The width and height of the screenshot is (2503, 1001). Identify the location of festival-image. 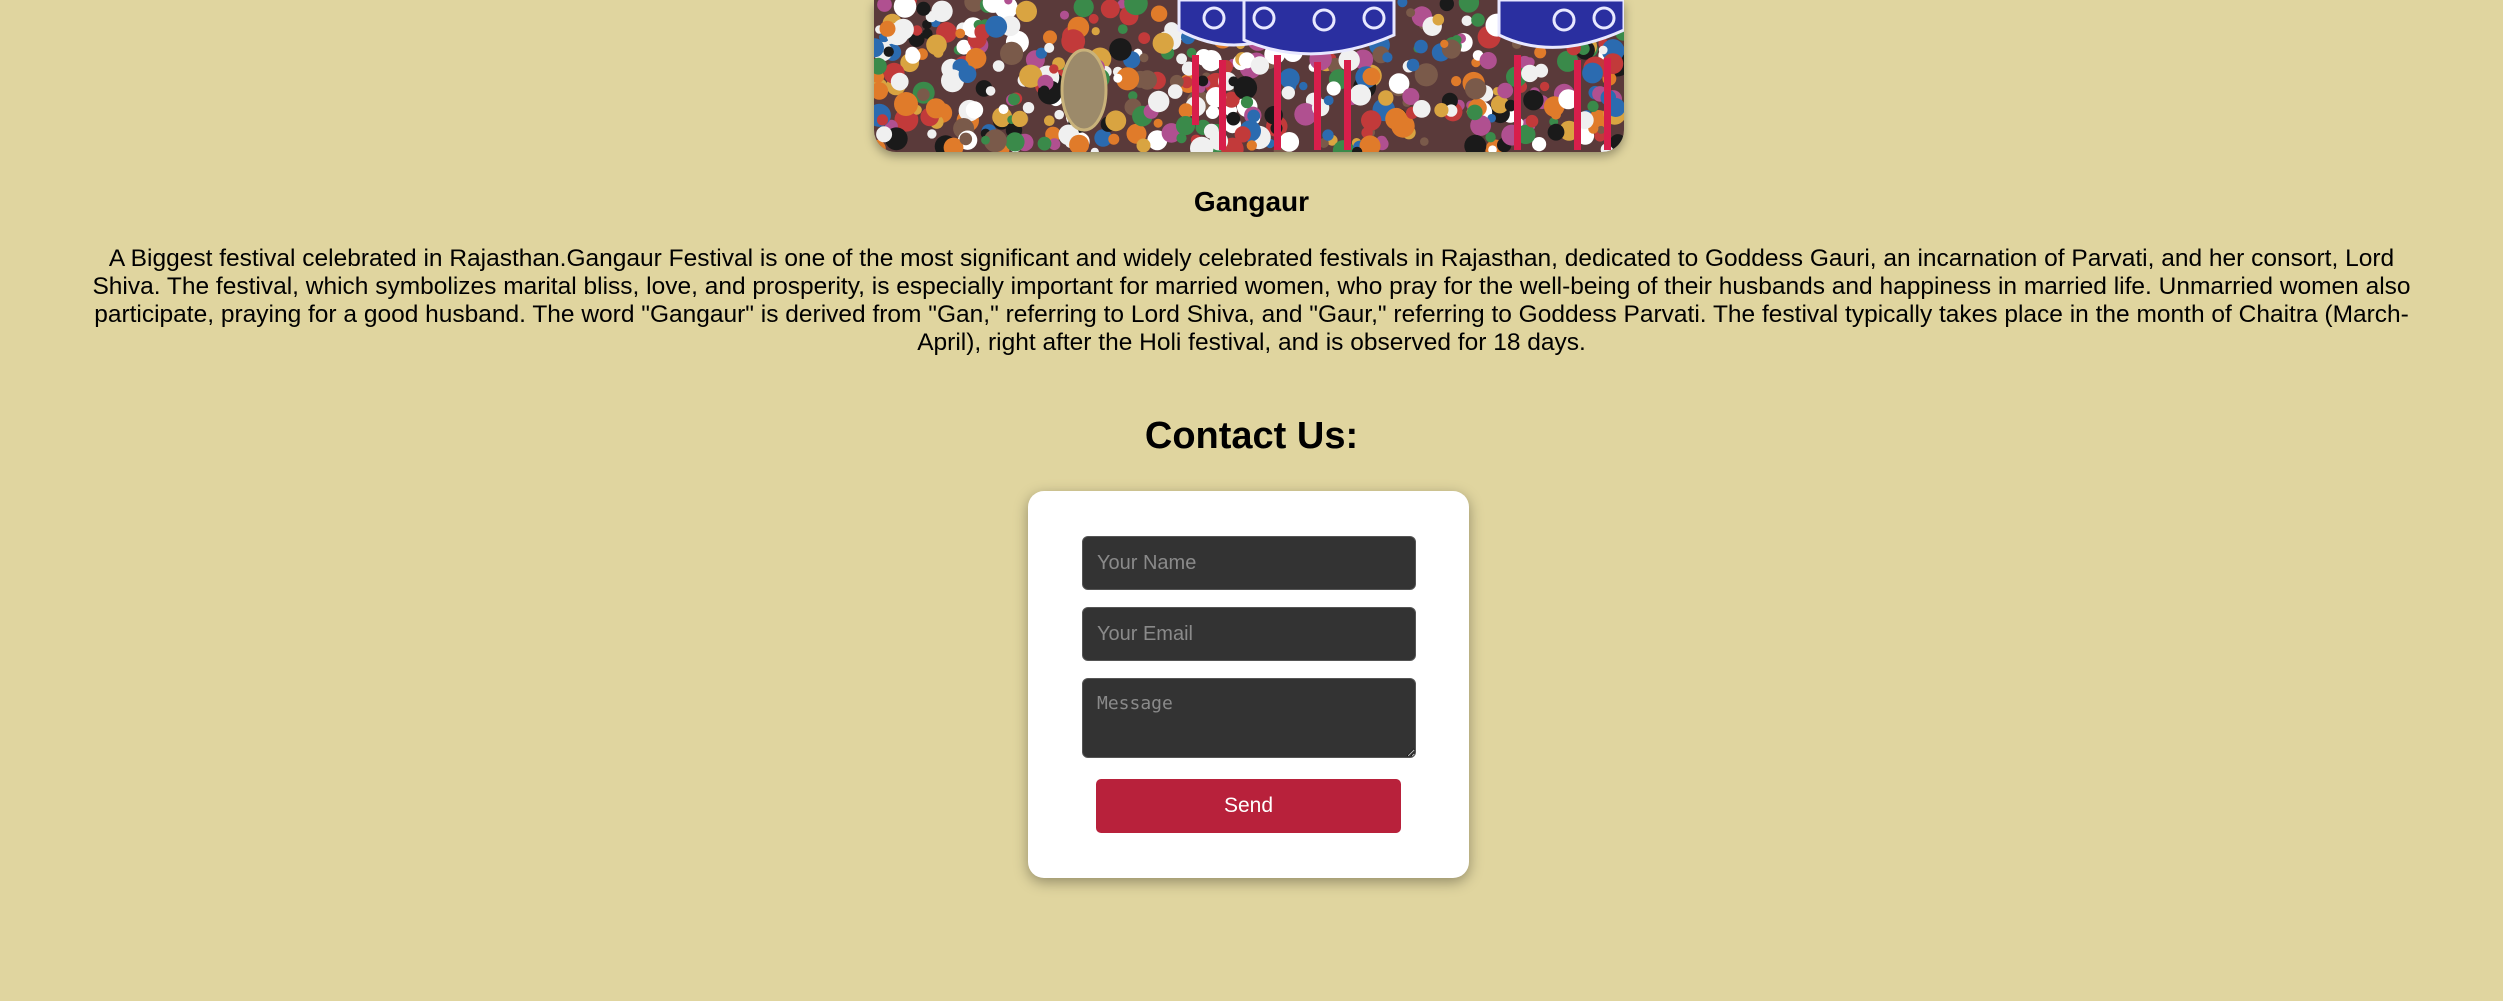
(1249, 76).